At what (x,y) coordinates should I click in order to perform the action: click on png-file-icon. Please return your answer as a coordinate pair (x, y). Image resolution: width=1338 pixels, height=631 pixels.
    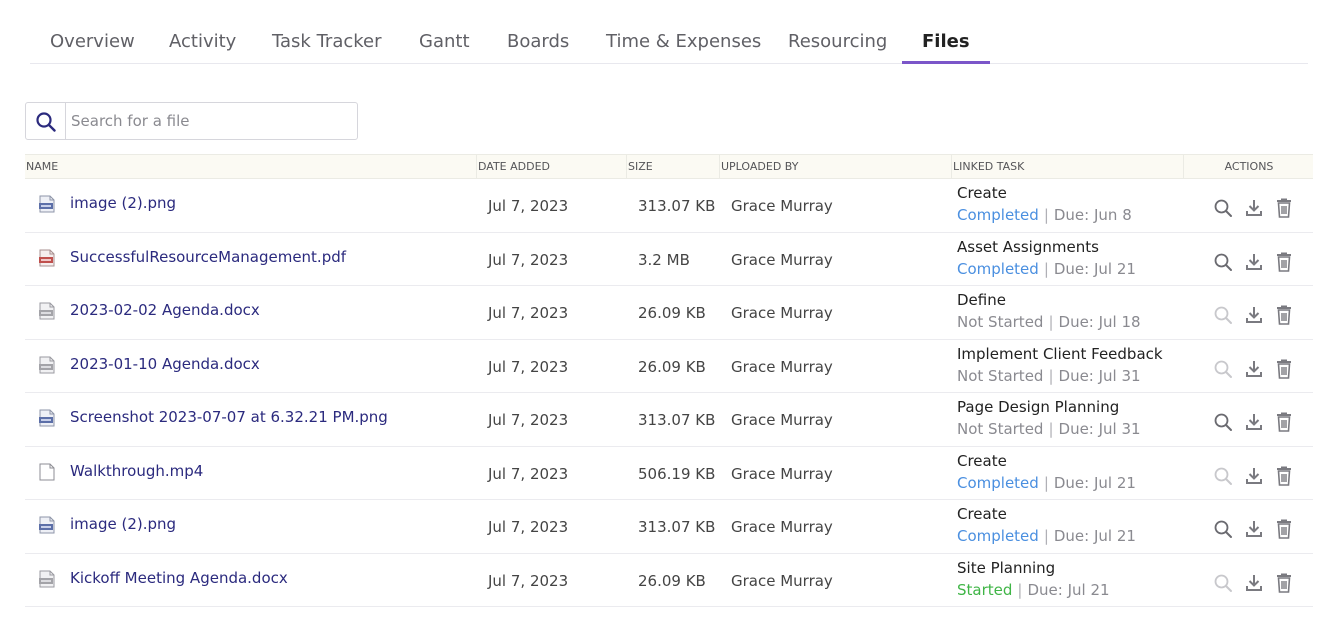
    Looking at the image, I should click on (47, 206).